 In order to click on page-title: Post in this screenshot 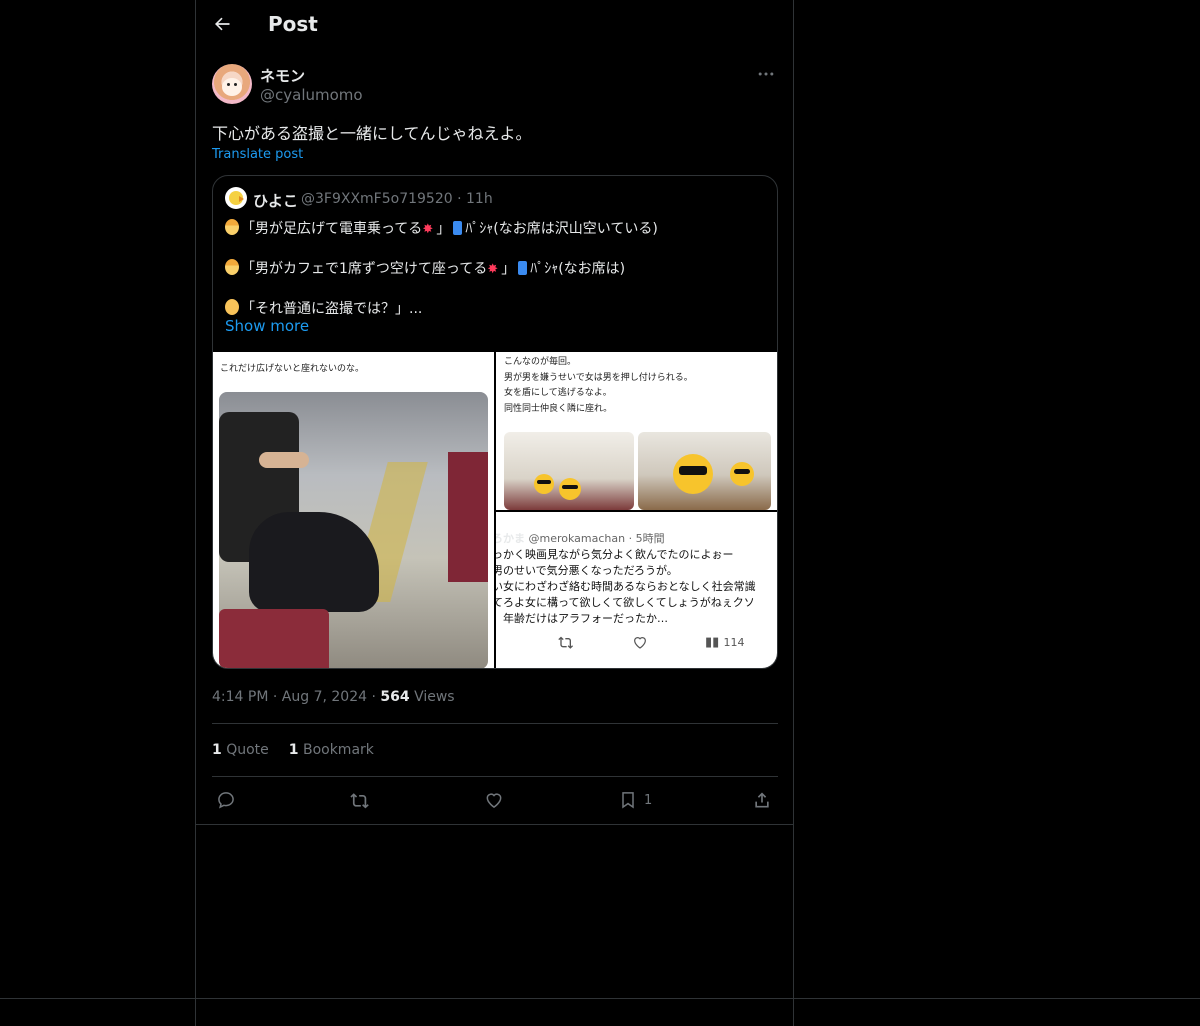, I will do `click(293, 24)`.